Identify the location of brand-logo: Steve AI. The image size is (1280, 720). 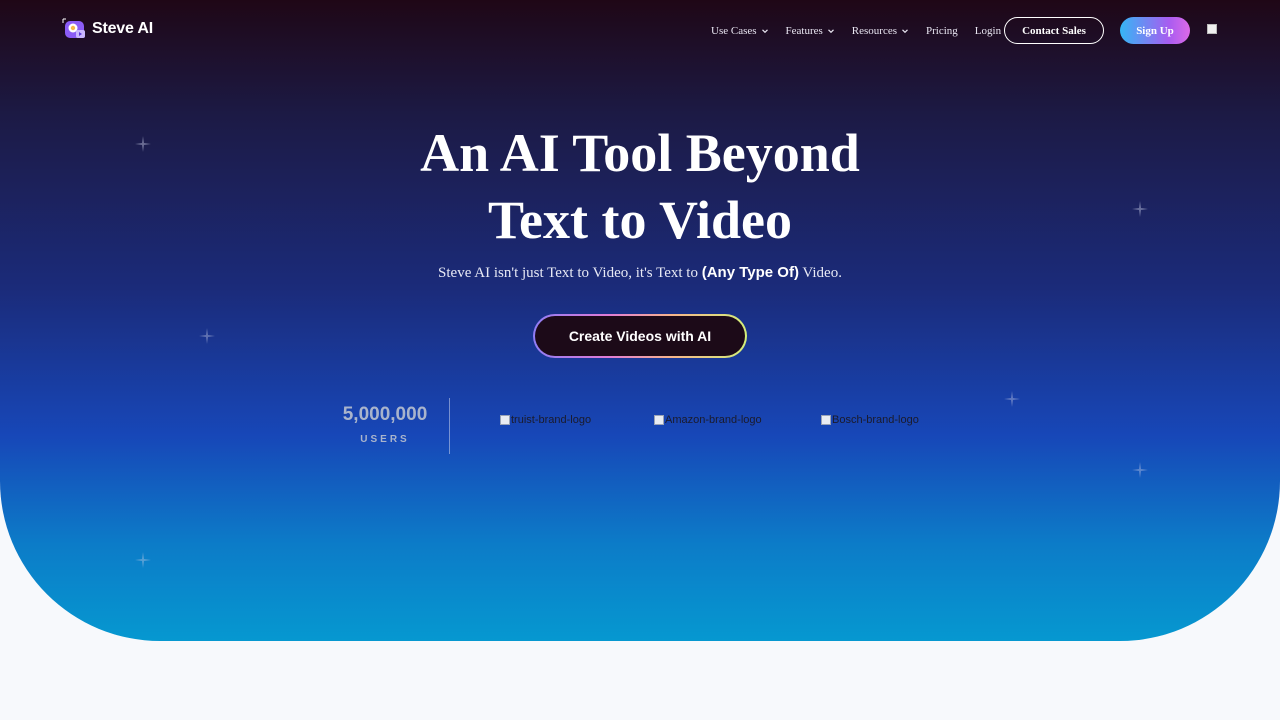
(107, 29).